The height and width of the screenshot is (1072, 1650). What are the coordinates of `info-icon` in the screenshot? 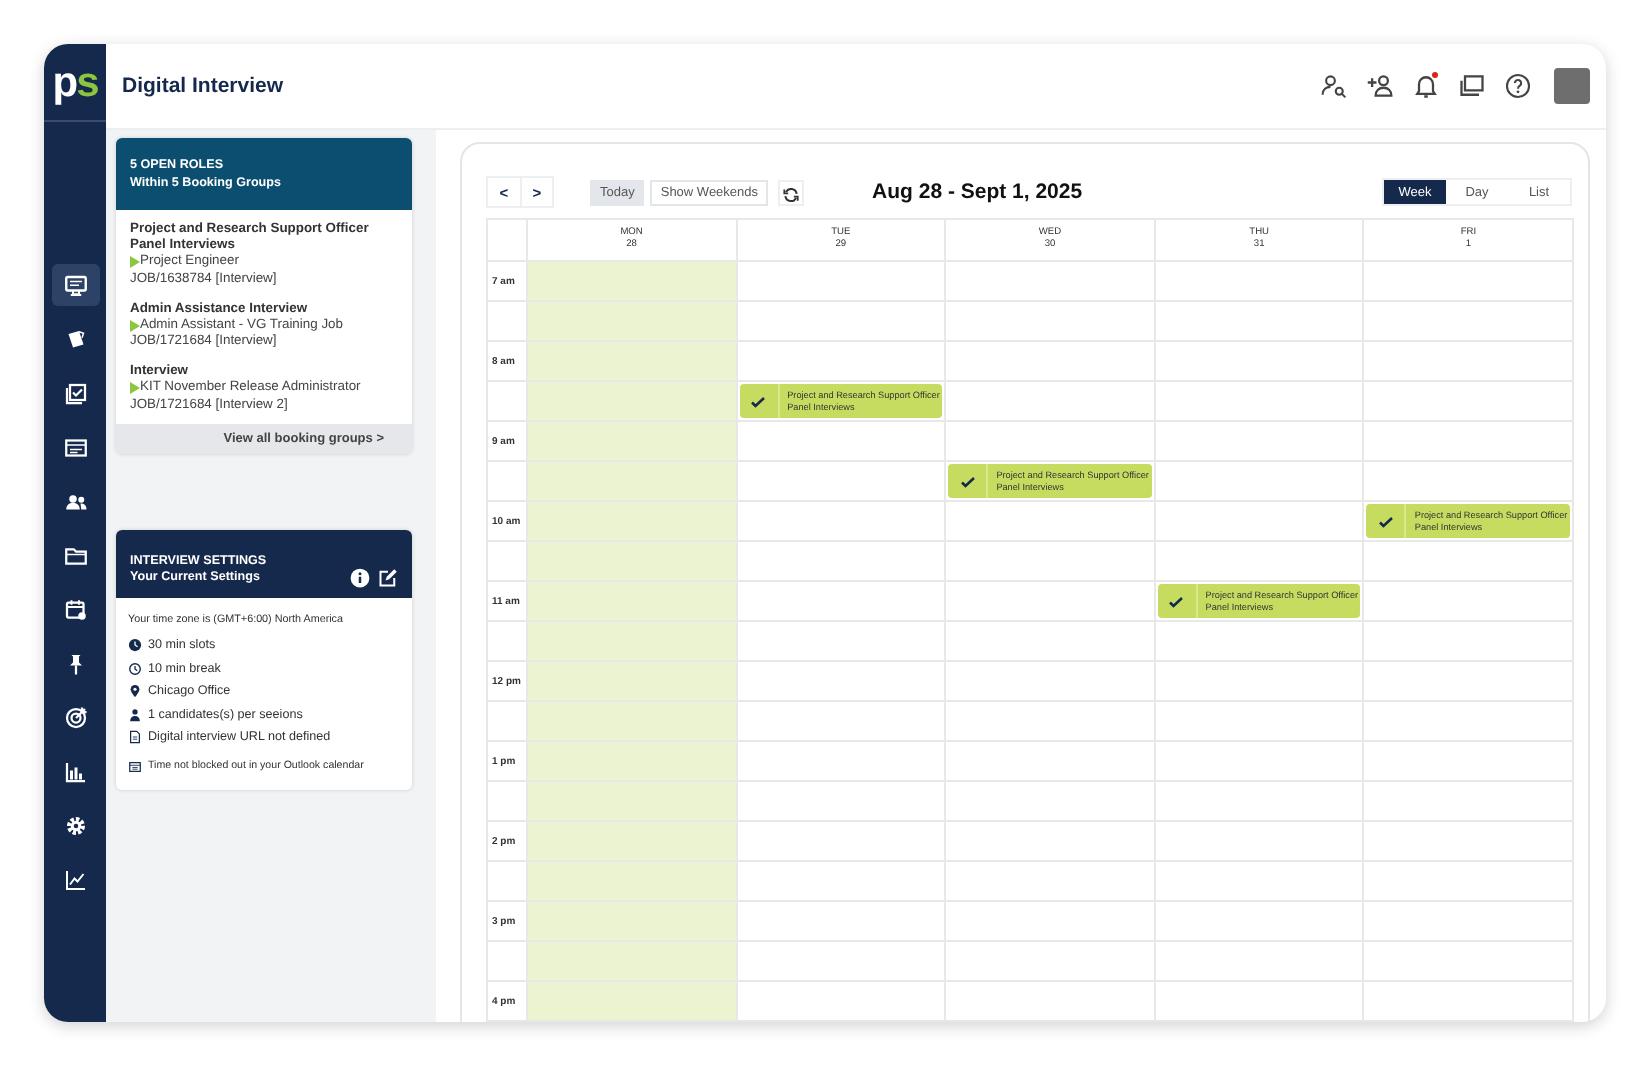 It's located at (360, 577).